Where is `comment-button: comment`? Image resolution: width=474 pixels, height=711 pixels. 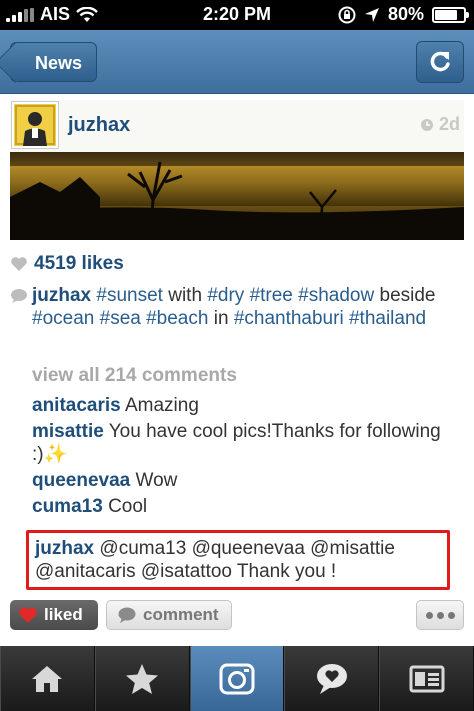 comment-button: comment is located at coordinates (169, 615).